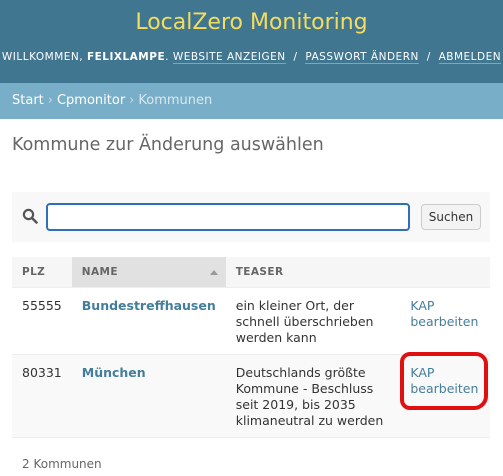  Describe the element at coordinates (62, 464) in the screenshot. I see `result-count: 2 Kommunen` at that location.